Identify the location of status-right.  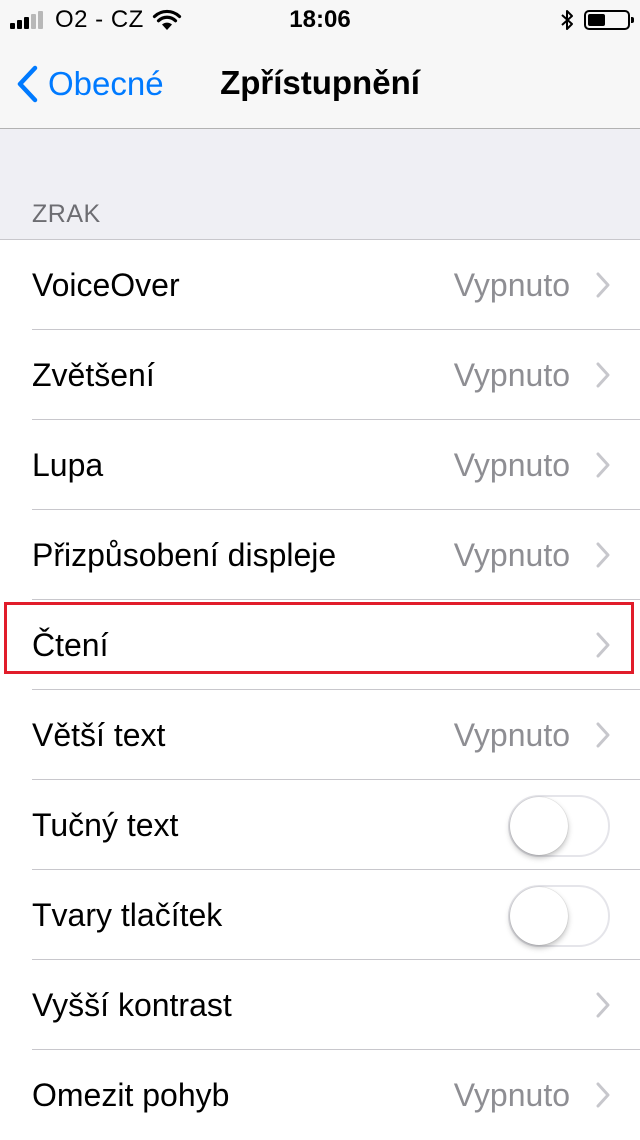
(597, 20).